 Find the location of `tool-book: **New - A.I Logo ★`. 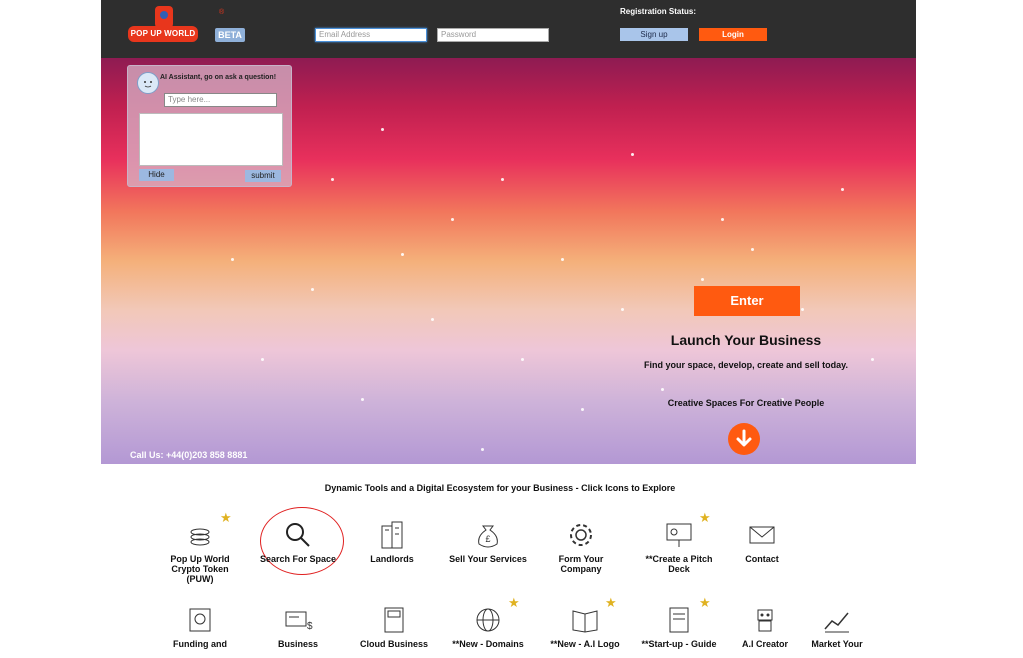

tool-book: **New - A.I Logo ★ is located at coordinates (585, 622).